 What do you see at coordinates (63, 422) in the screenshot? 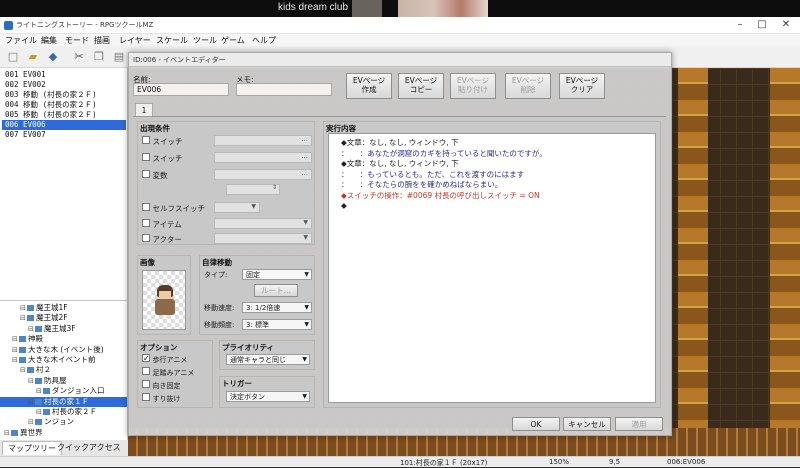
I see `map-tree-item: ⊟ ンジョン` at bounding box center [63, 422].